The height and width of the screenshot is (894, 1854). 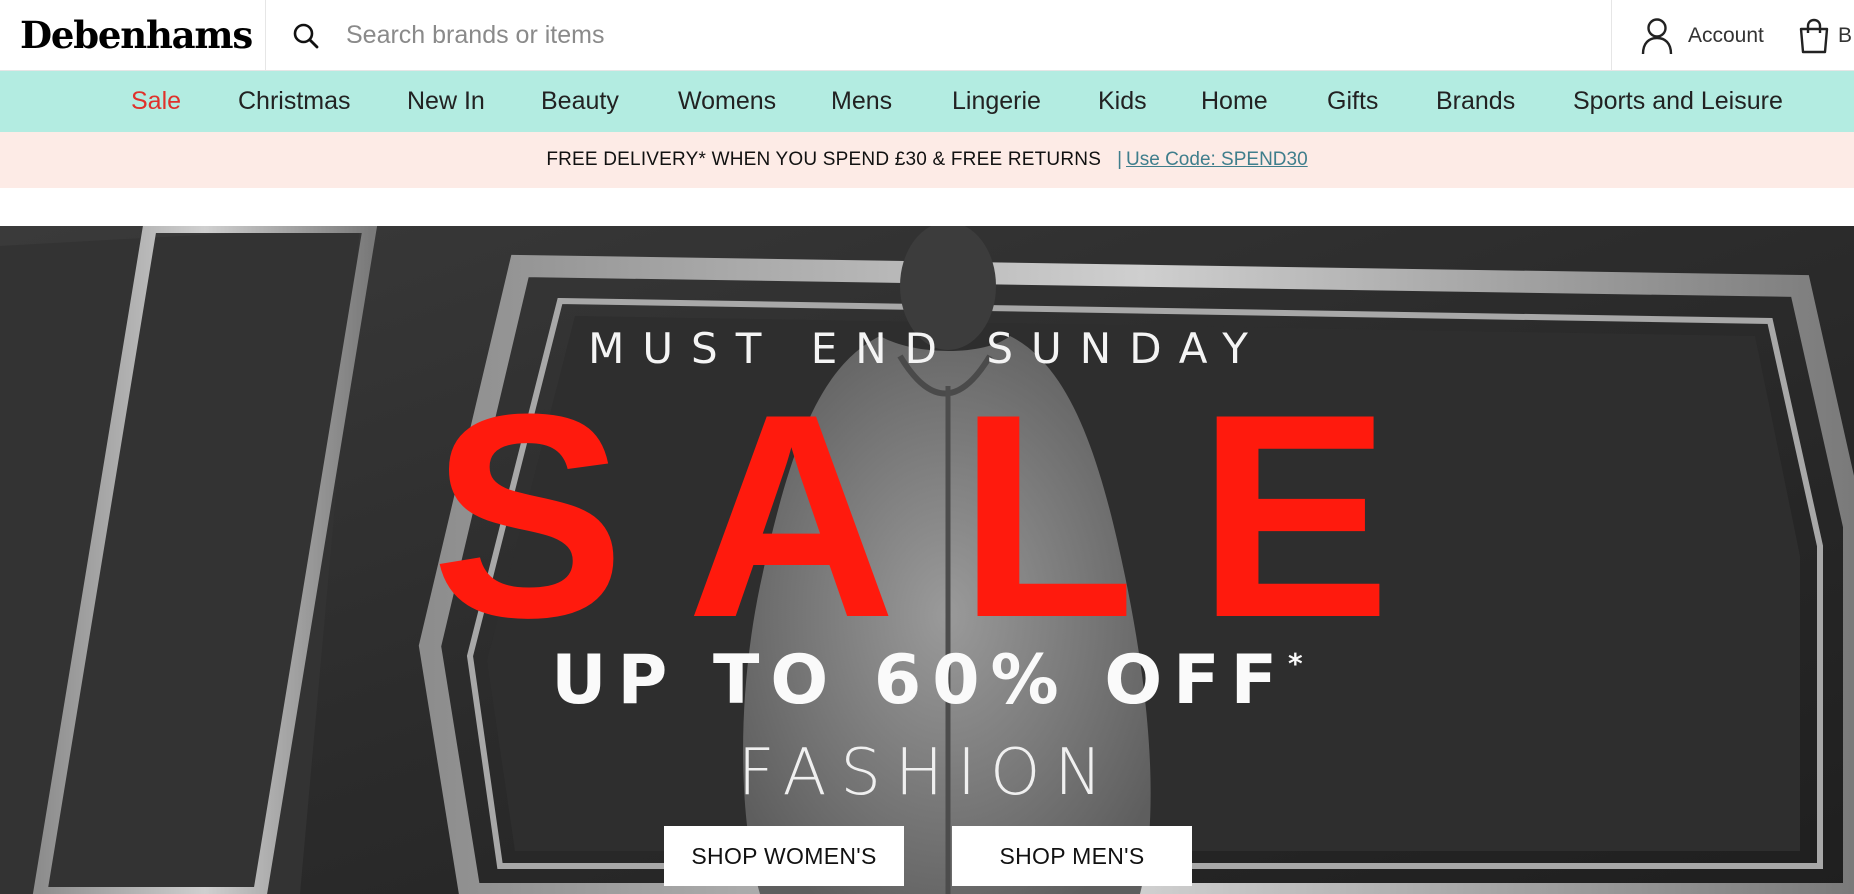 I want to click on hero-category: FASHION, so click(x=927, y=773).